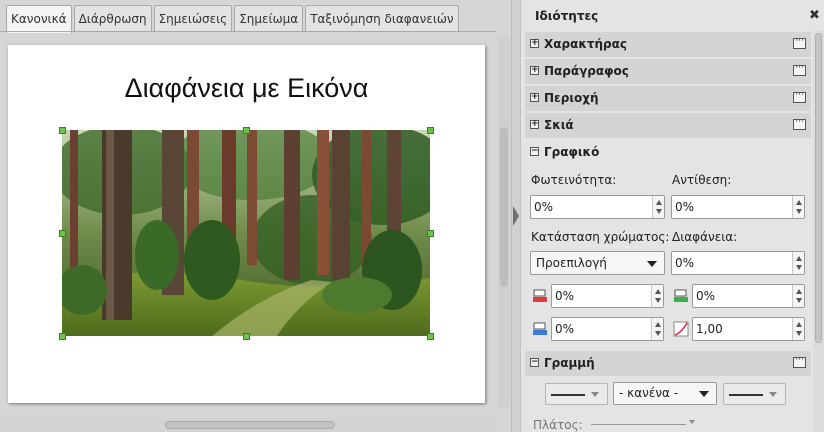 Image resolution: width=824 pixels, height=432 pixels. Describe the element at coordinates (430, 130) in the screenshot. I see `selection-handle-top-right` at that location.